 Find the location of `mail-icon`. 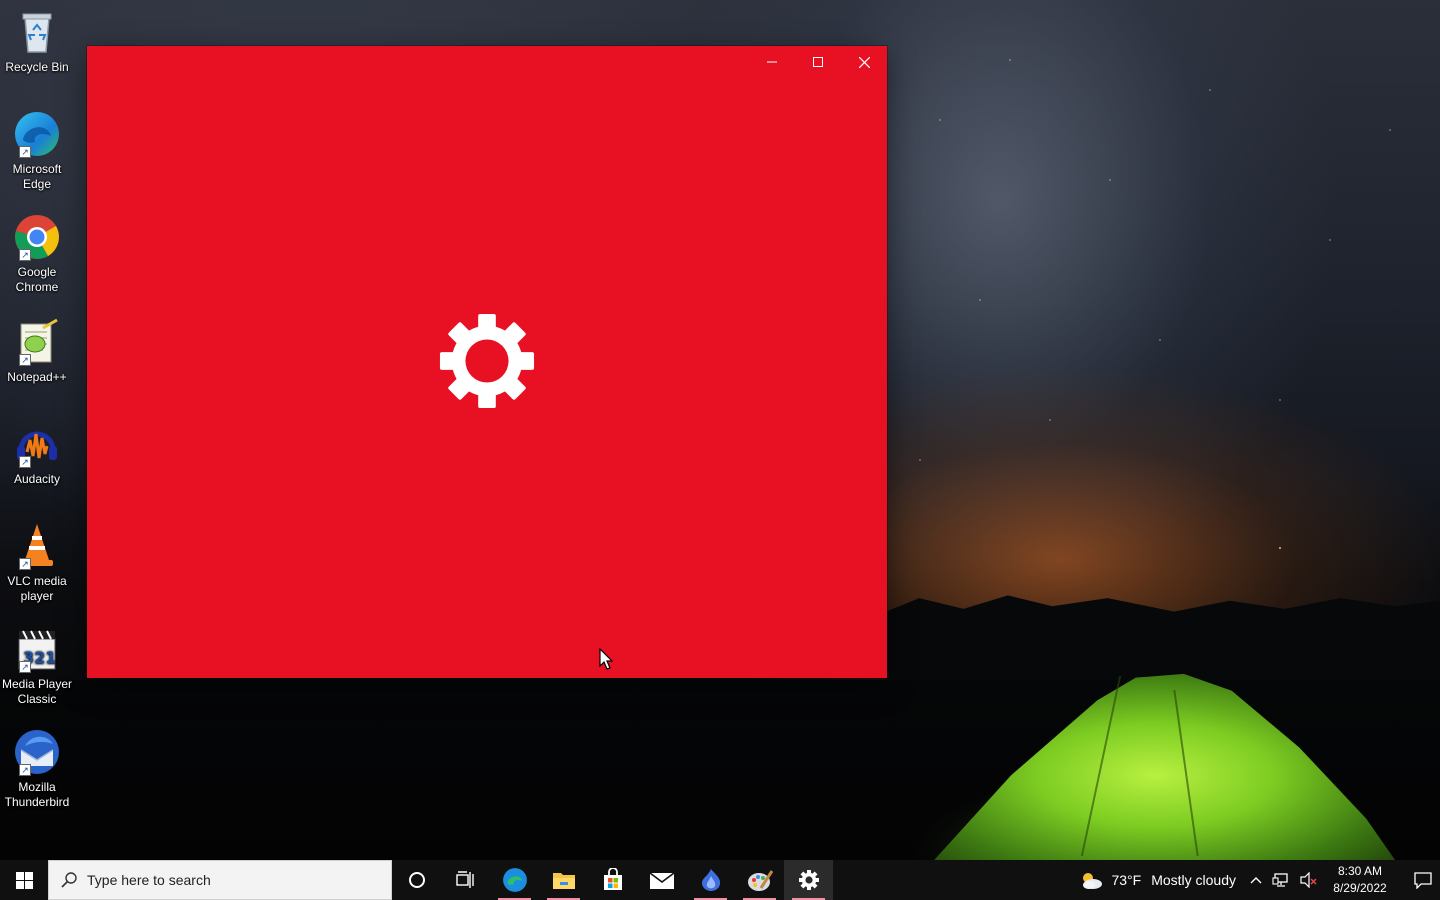

mail-icon is located at coordinates (661, 880).